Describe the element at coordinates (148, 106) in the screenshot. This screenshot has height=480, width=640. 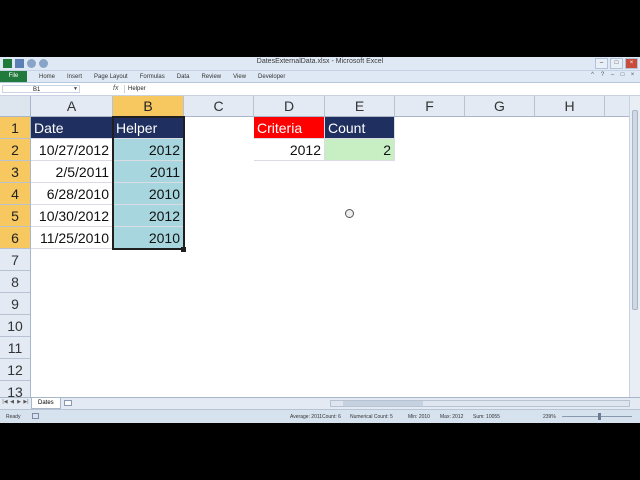
I see `column-header-b: B` at that location.